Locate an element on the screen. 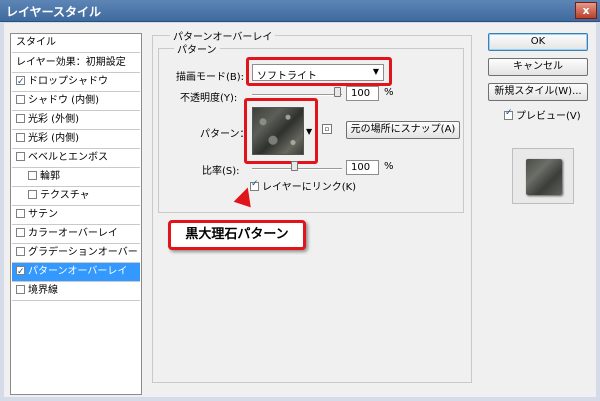 This screenshot has width=600, height=401. style-list-item: パターンオーバーレイ is located at coordinates (76, 272).